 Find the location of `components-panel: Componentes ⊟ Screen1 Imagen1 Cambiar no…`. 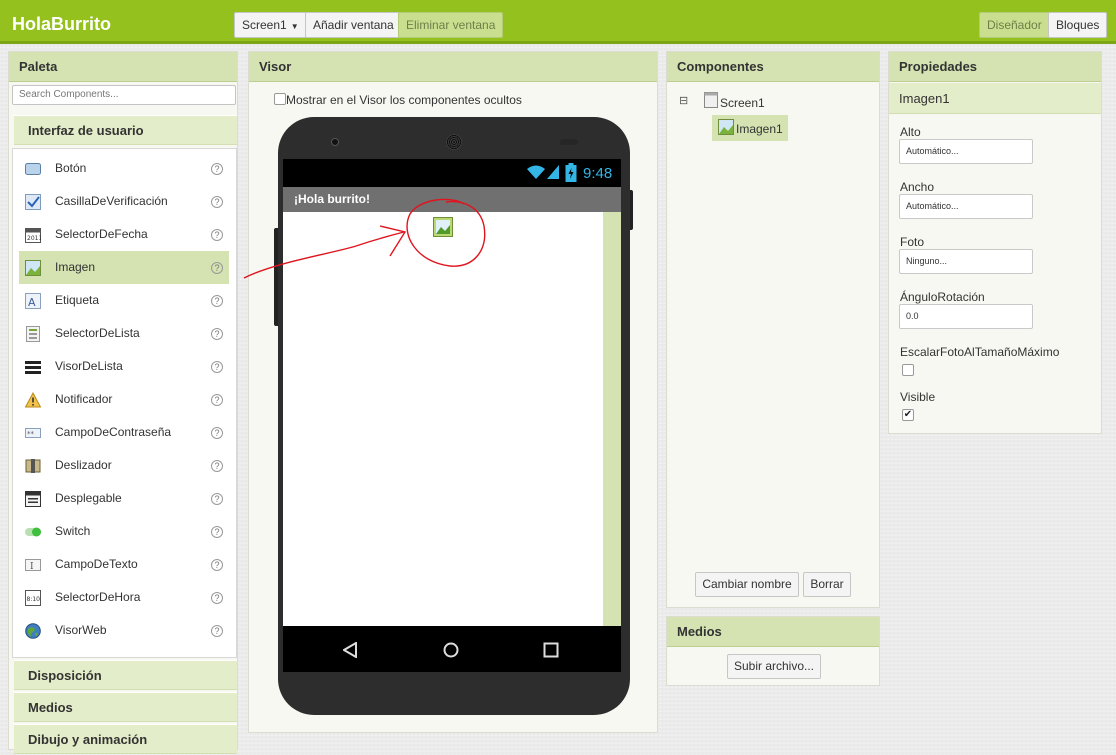

components-panel: Componentes ⊟ Screen1 Imagen1 Cambiar no… is located at coordinates (773, 329).